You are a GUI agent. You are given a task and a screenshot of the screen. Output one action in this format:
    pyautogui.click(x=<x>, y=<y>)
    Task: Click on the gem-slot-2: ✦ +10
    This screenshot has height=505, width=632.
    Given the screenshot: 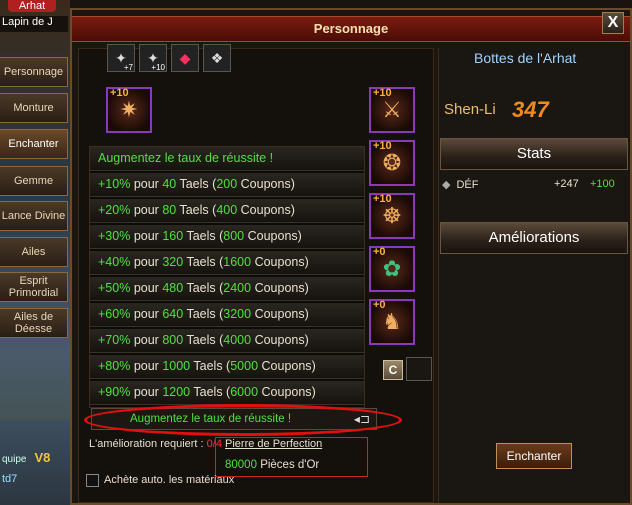 What is the action you would take?
    pyautogui.click(x=153, y=58)
    